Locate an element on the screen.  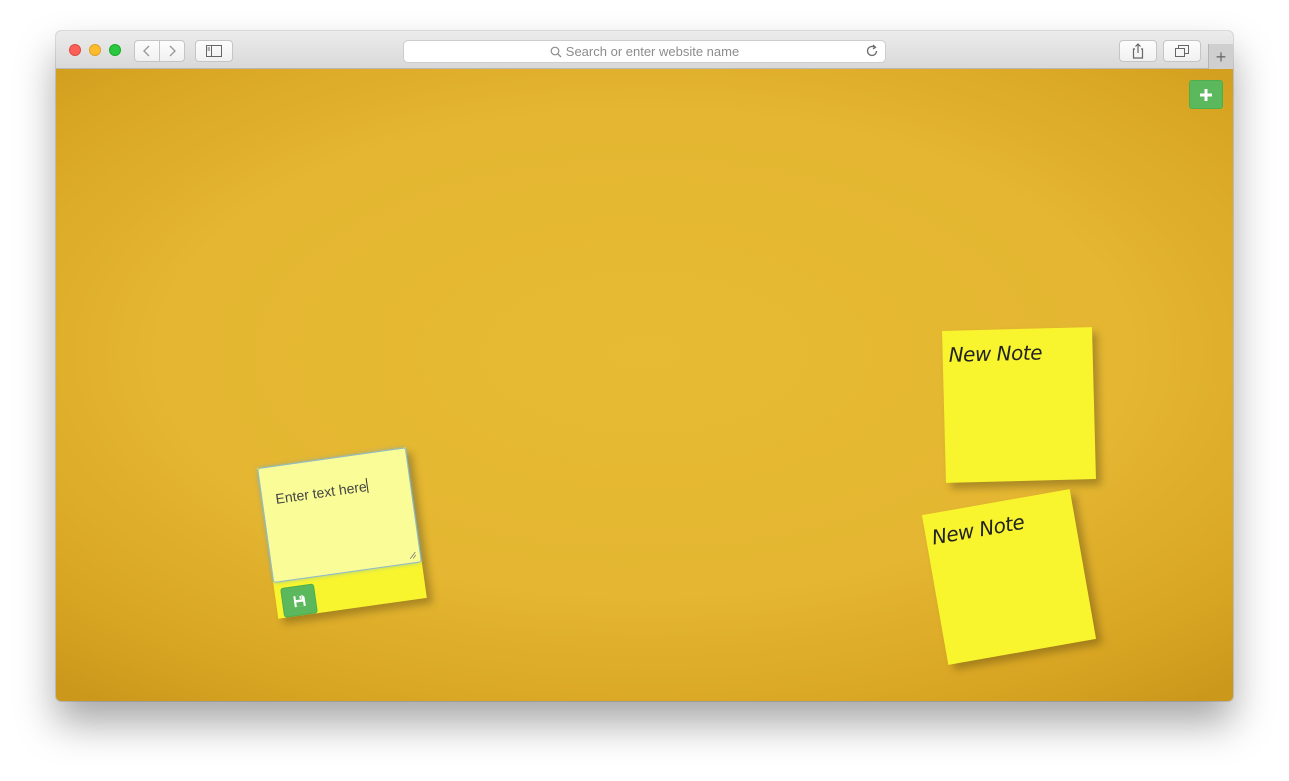
note-text-input: Enter text here is located at coordinates (339, 515).